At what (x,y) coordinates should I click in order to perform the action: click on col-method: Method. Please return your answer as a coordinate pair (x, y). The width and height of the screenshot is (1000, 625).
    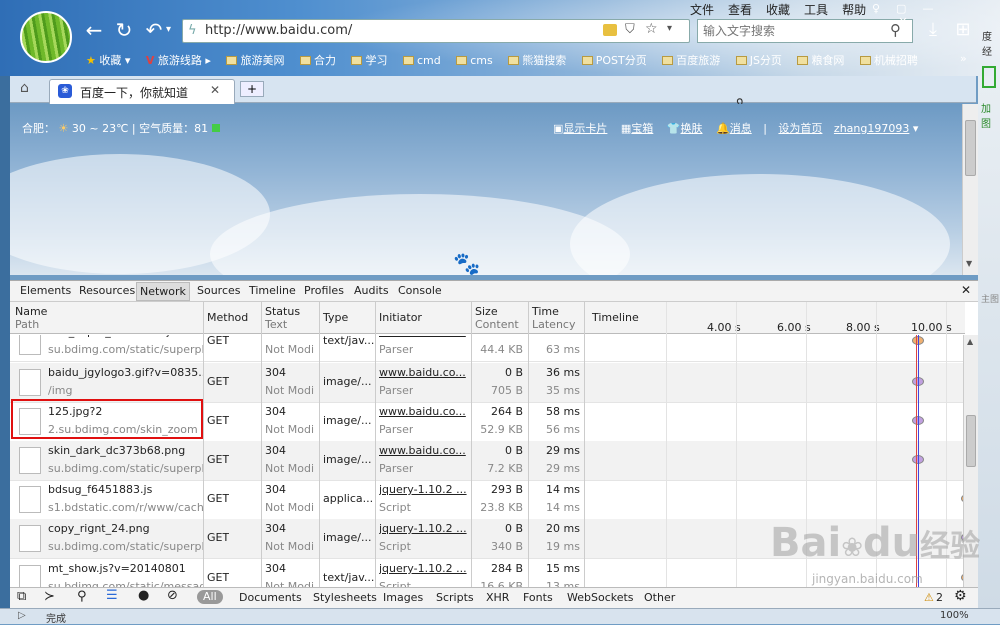
    Looking at the image, I should click on (227, 317).